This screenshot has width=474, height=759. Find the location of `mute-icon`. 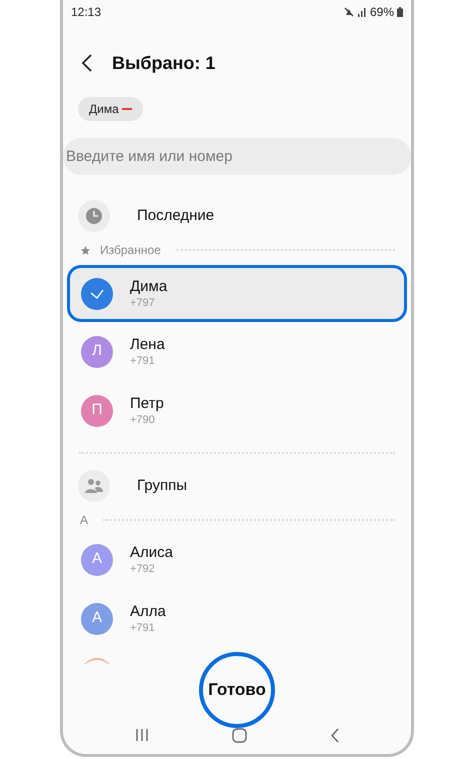

mute-icon is located at coordinates (349, 12).